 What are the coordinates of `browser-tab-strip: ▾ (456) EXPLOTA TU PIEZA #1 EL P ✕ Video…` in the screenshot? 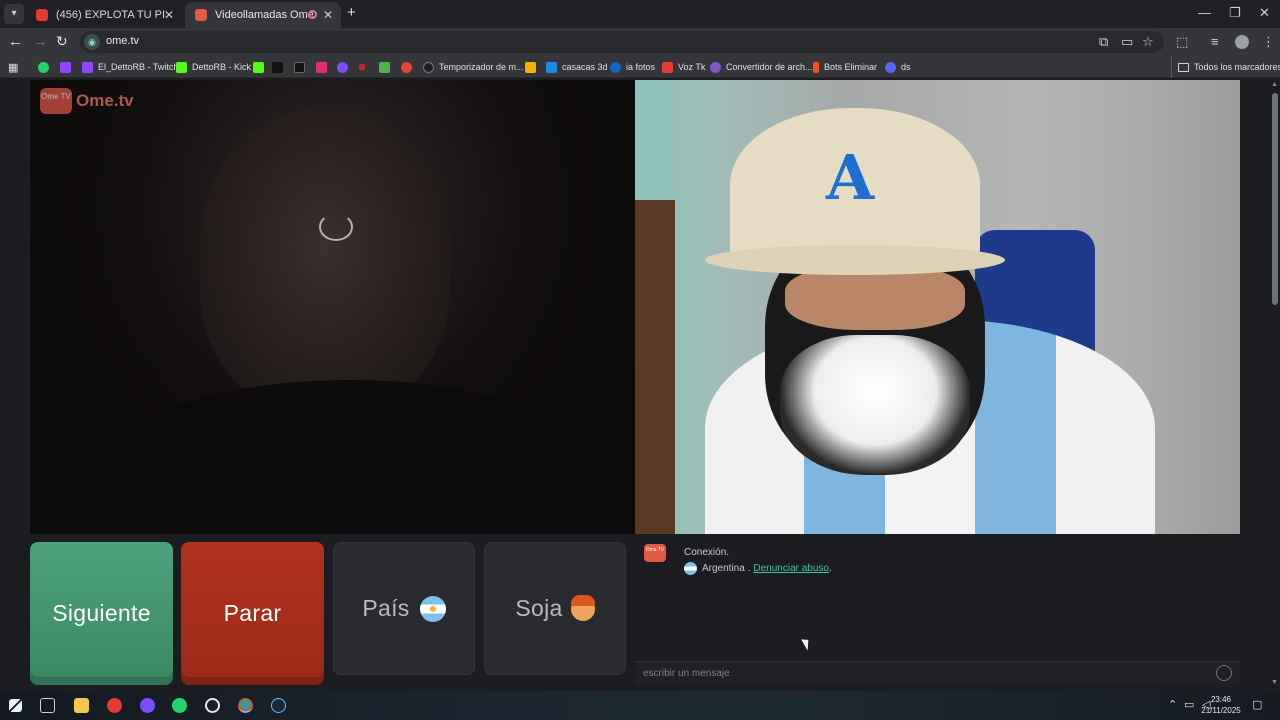 It's located at (640, 14).